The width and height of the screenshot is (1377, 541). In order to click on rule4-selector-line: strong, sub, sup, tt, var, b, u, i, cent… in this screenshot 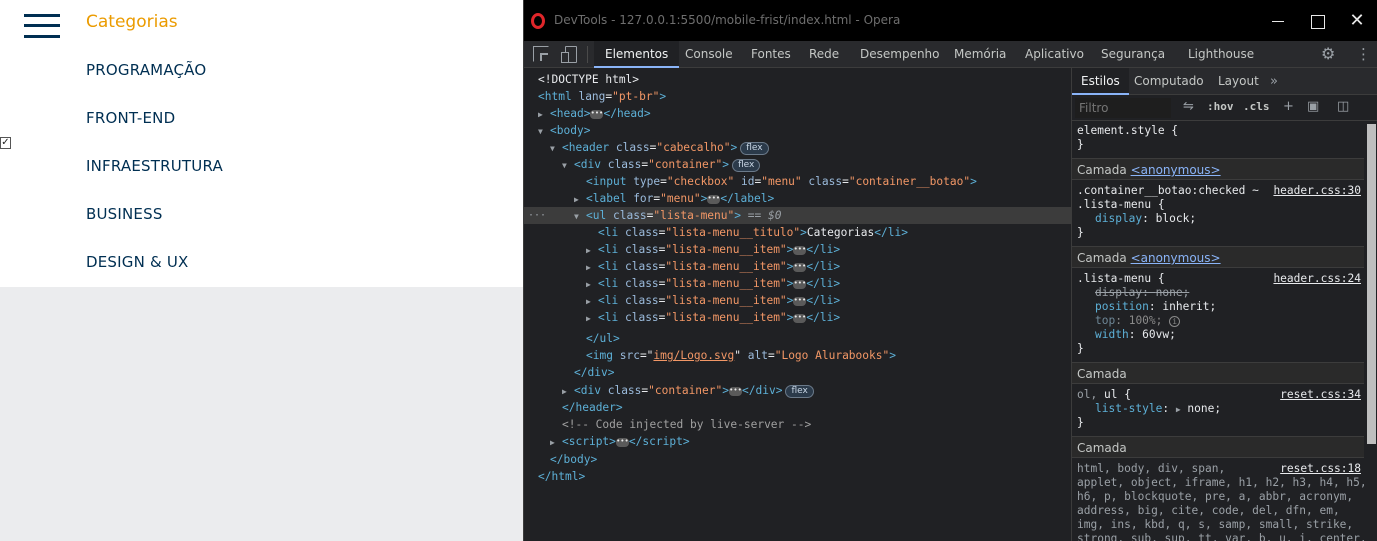, I will do `click(1220, 536)`.